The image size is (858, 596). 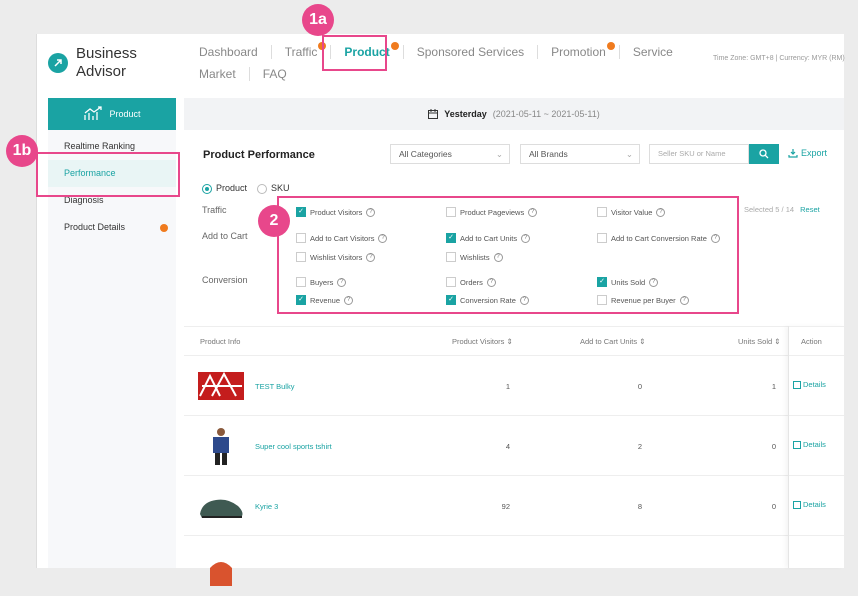 What do you see at coordinates (471, 52) in the screenshot?
I see `nav-sponsored-services: Sponsored Services` at bounding box center [471, 52].